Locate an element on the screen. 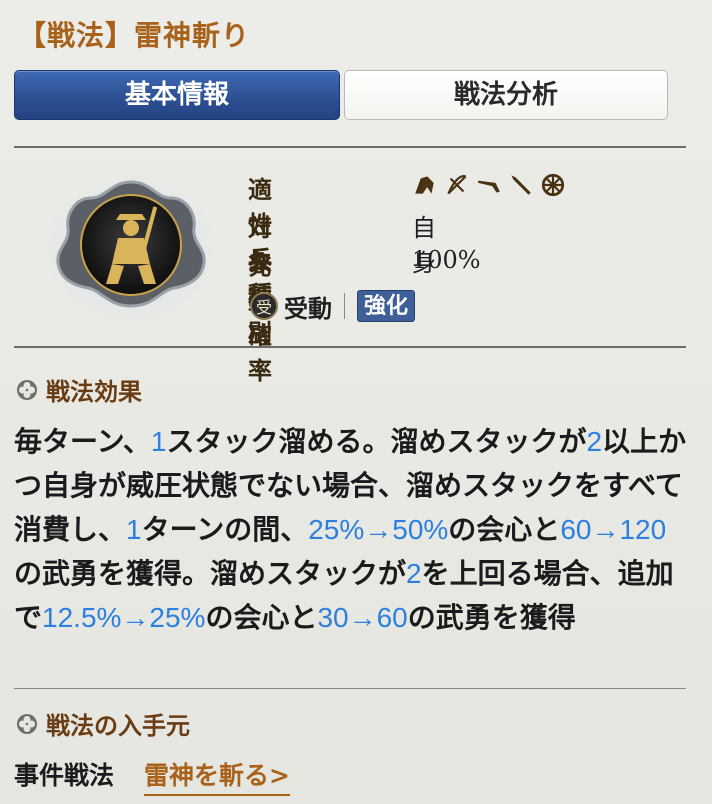 This screenshot has width=712, height=804. tactic-title: 【戦法】雷神斬り is located at coordinates (134, 35).